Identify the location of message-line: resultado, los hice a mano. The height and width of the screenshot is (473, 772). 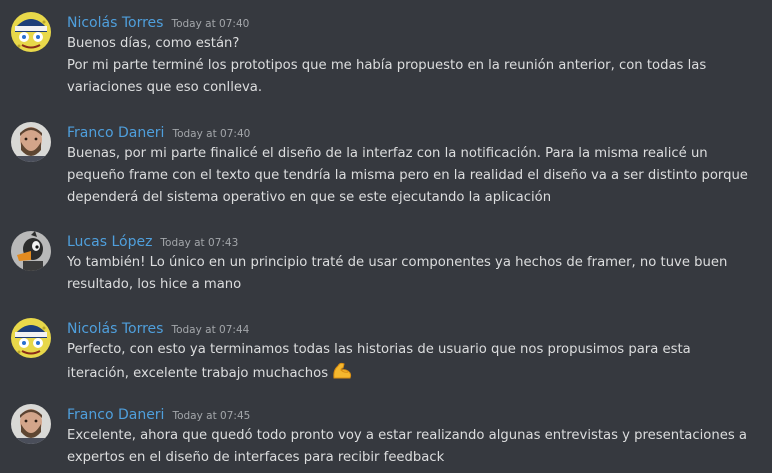
(154, 284).